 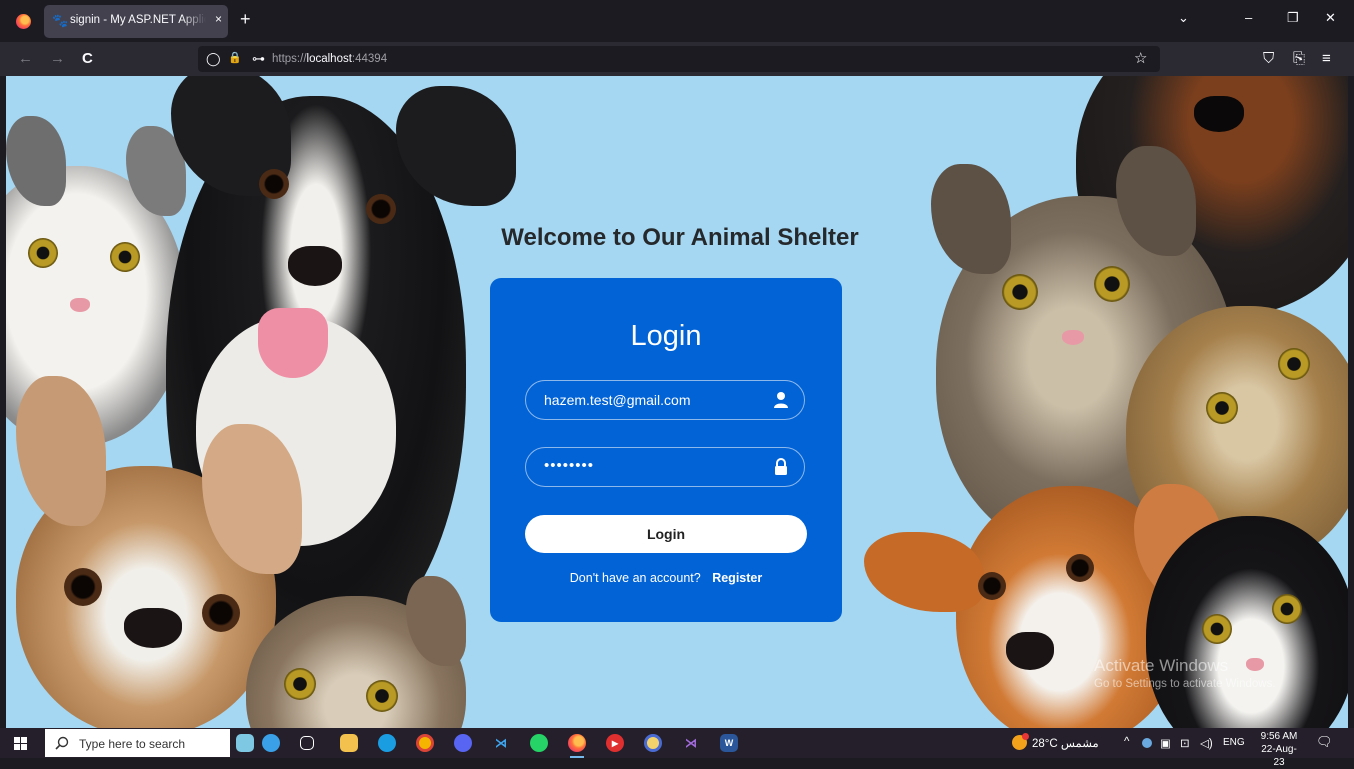 I want to click on paw-favicon-icon: 🐾, so click(x=60, y=20).